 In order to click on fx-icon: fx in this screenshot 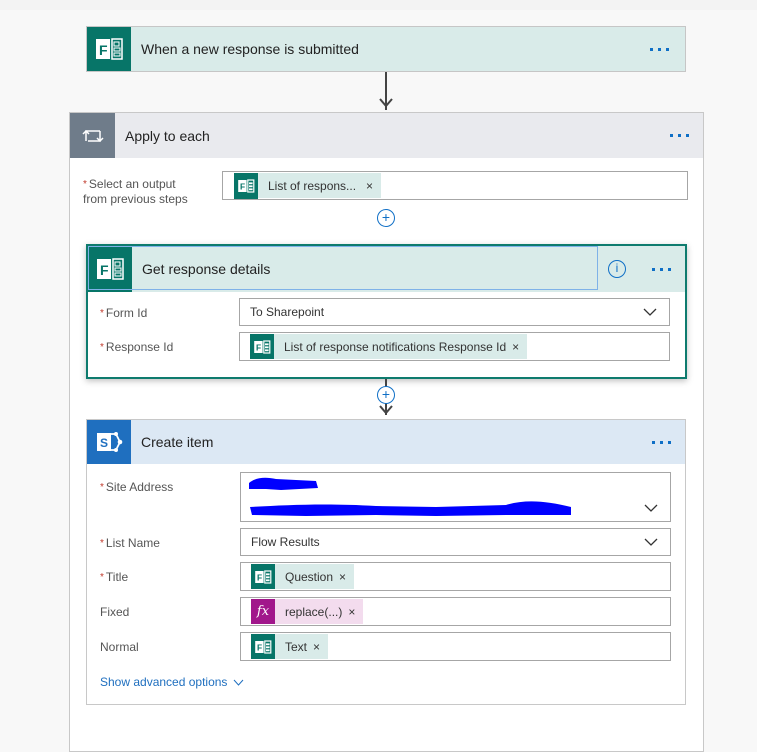, I will do `click(263, 611)`.